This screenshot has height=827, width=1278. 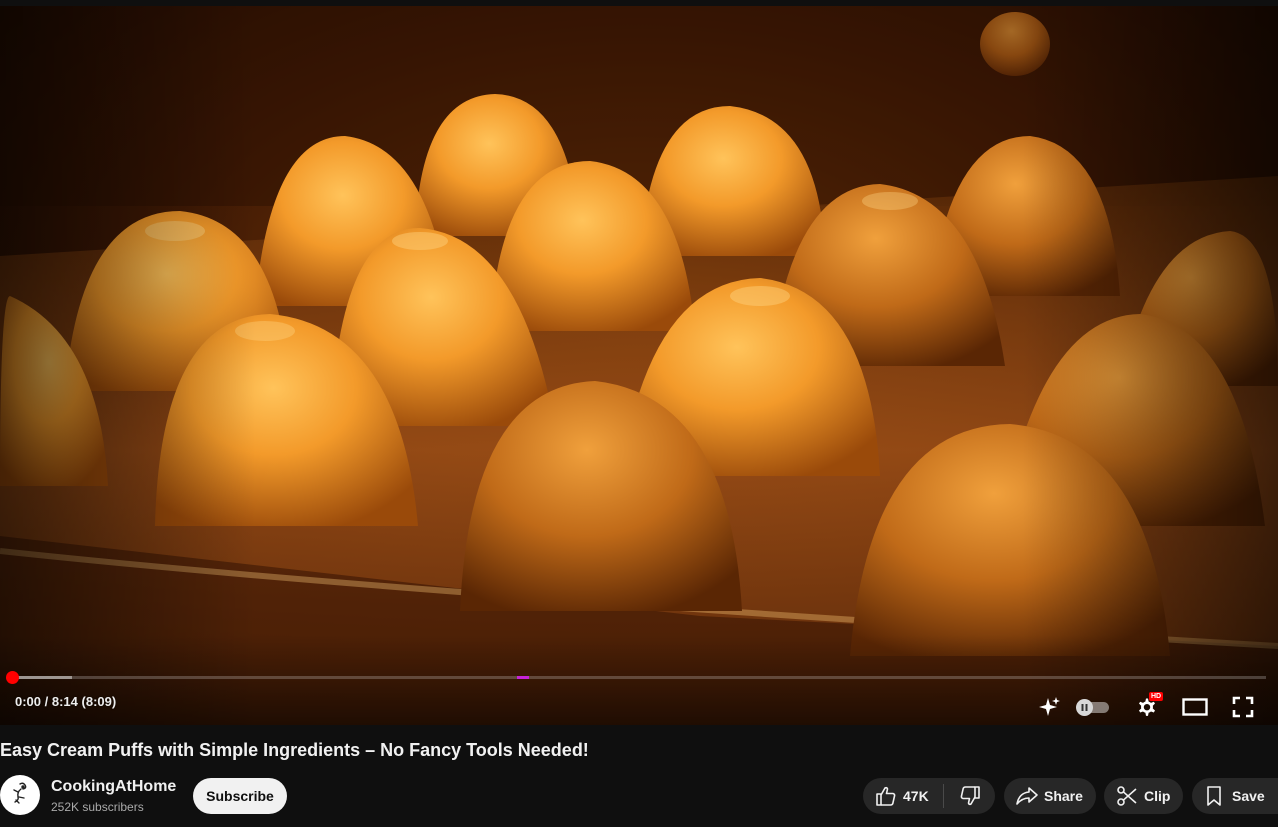 I want to click on time-display: 0:00 / 8:14 (8:09), so click(x=65, y=701).